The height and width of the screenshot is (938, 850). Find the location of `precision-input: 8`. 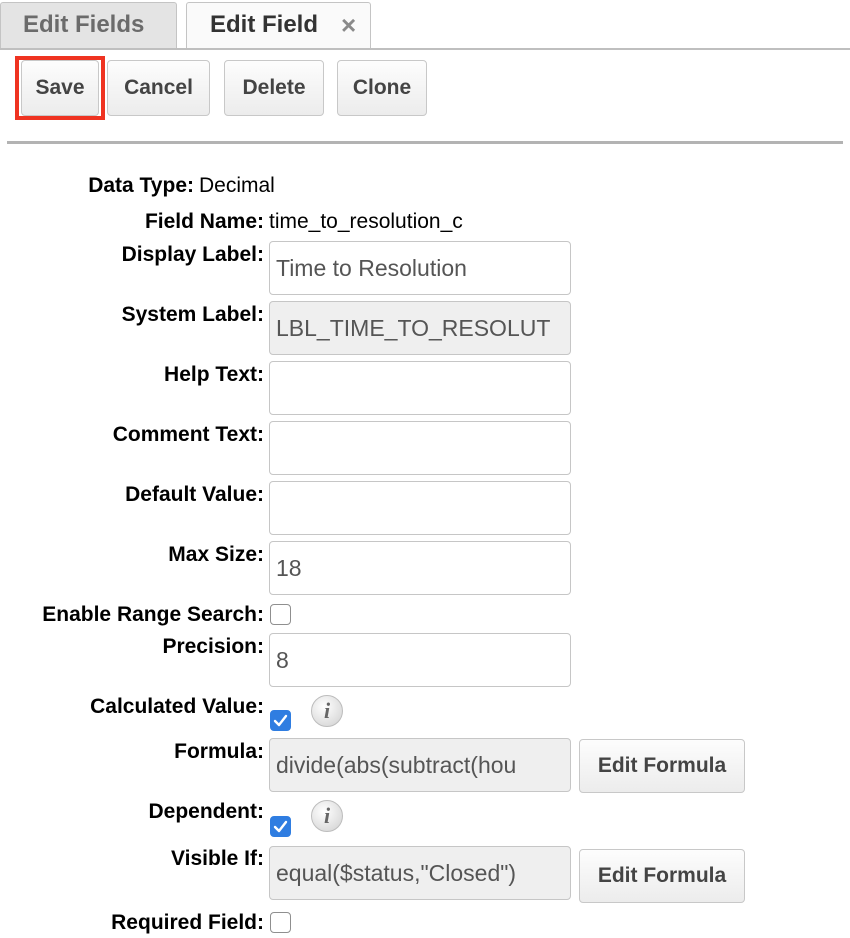

precision-input: 8 is located at coordinates (420, 660).